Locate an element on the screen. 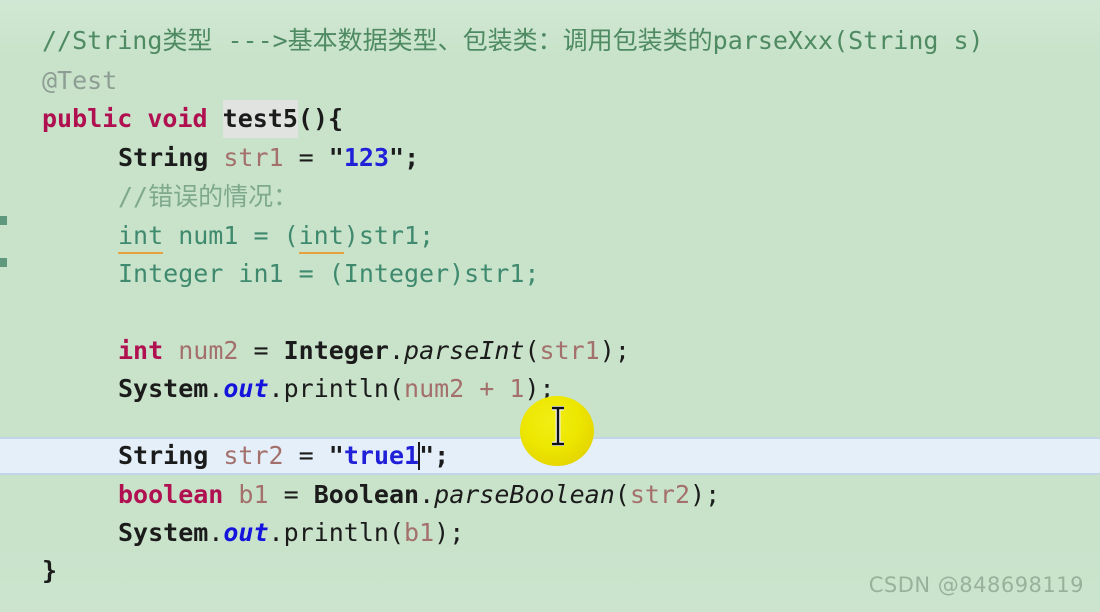  code-line-println-b1: System. out. println(b1); is located at coordinates (550, 533).